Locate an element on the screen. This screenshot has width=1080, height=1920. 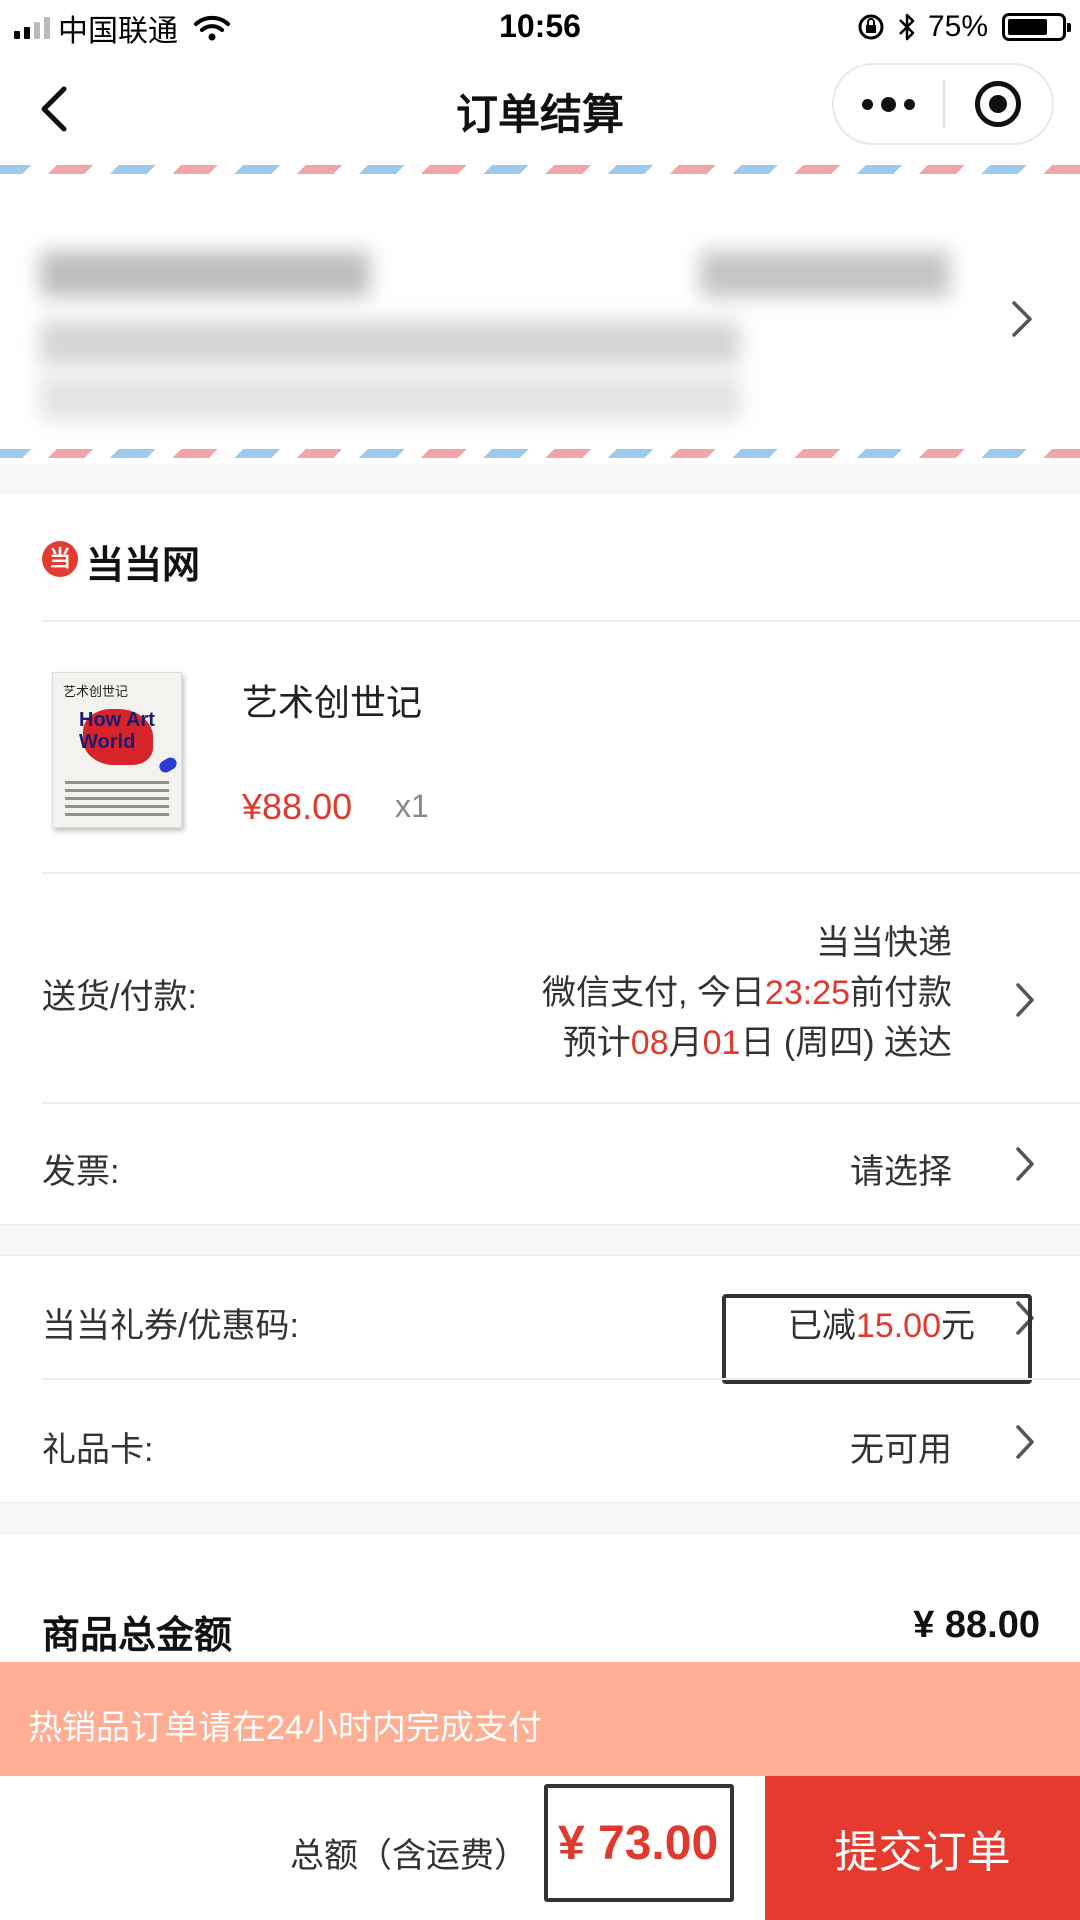
payment-deadline-prefix: 微信支付, 今日 is located at coordinates (653, 993).